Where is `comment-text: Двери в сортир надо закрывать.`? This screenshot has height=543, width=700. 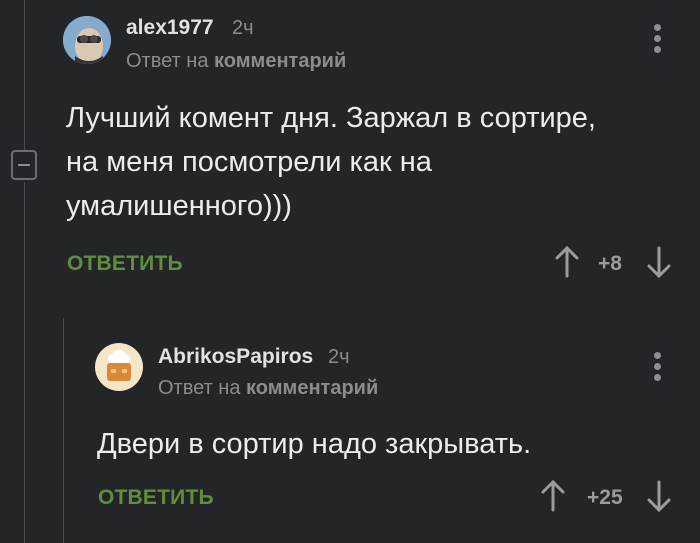 comment-text: Двери в сортир надо закрывать. is located at coordinates (314, 444).